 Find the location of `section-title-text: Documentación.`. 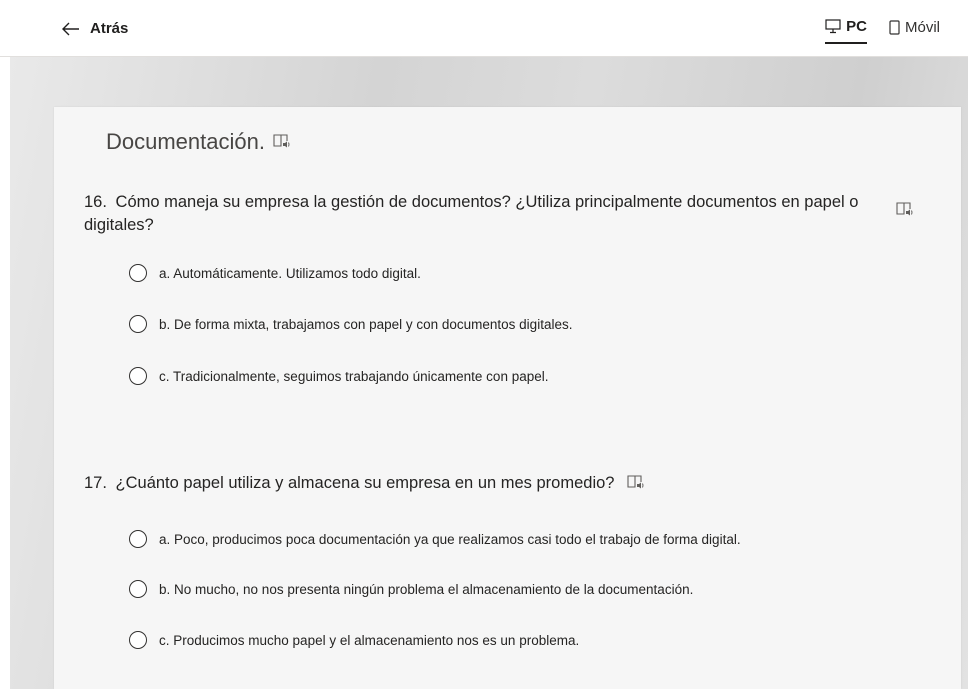

section-title-text: Documentación. is located at coordinates (185, 141).